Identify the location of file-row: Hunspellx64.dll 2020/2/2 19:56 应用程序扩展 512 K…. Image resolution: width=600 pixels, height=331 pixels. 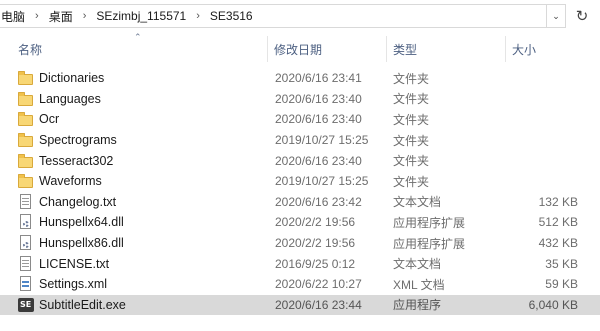
(300, 222).